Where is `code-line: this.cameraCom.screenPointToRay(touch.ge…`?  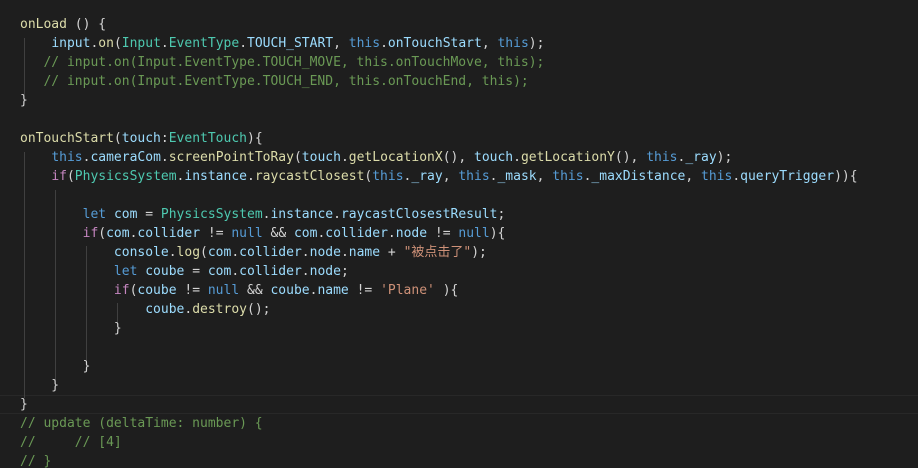
code-line: this.cameraCom.screenPointToRay(touch.ge… is located at coordinates (376, 157).